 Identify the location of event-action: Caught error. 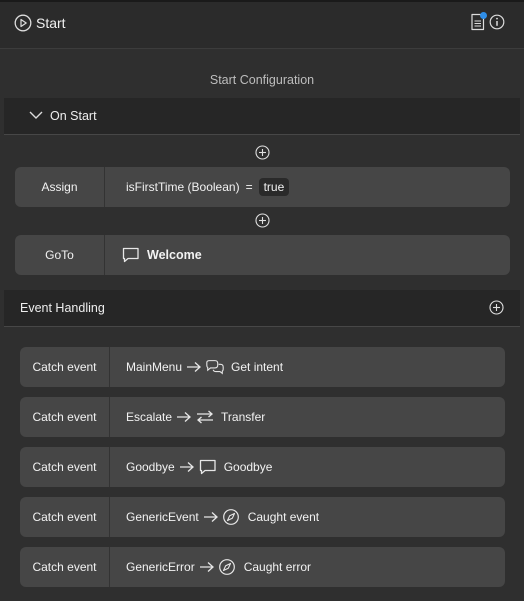
(277, 567).